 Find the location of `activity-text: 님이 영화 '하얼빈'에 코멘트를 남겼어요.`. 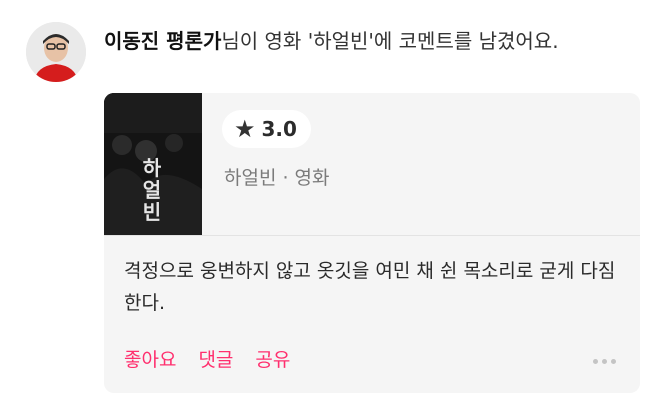

activity-text: 님이 영화 '하얼빈'에 코멘트를 남겼어요. is located at coordinates (390, 41).